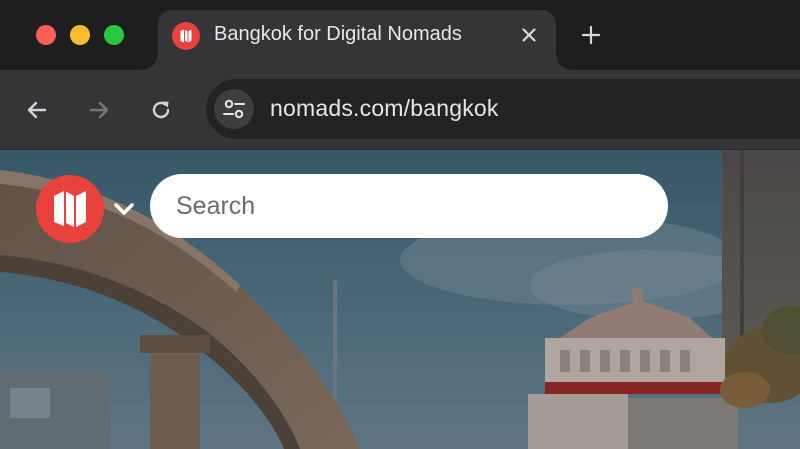 The height and width of the screenshot is (449, 800). I want to click on reload-button, so click(161, 110).